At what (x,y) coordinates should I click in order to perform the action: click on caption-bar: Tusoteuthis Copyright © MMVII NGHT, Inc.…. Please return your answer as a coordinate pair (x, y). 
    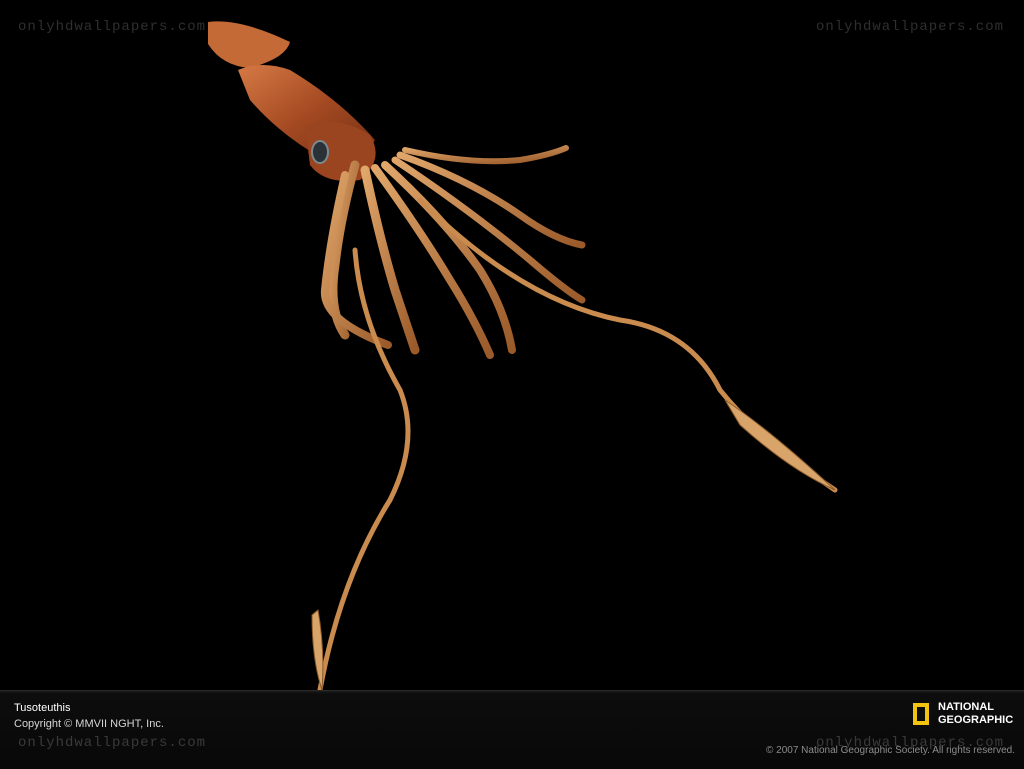
    Looking at the image, I should click on (512, 729).